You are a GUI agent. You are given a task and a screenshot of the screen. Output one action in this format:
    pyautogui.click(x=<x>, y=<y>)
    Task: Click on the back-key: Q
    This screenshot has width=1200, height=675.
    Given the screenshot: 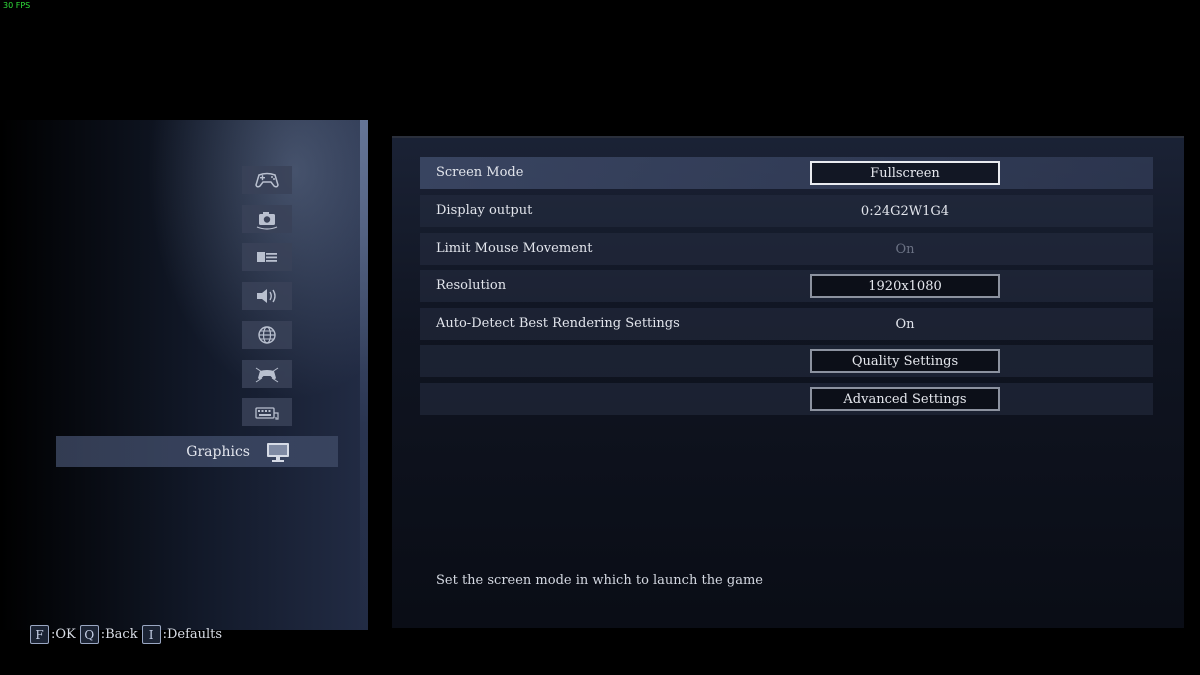 What is the action you would take?
    pyautogui.click(x=89, y=634)
    